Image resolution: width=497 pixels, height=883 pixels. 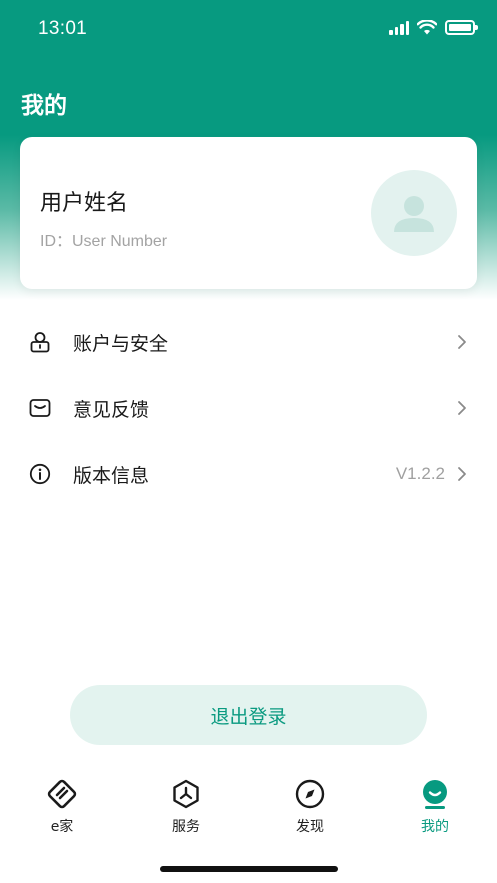 What do you see at coordinates (248, 715) in the screenshot?
I see `logout-button: 退出登录` at bounding box center [248, 715].